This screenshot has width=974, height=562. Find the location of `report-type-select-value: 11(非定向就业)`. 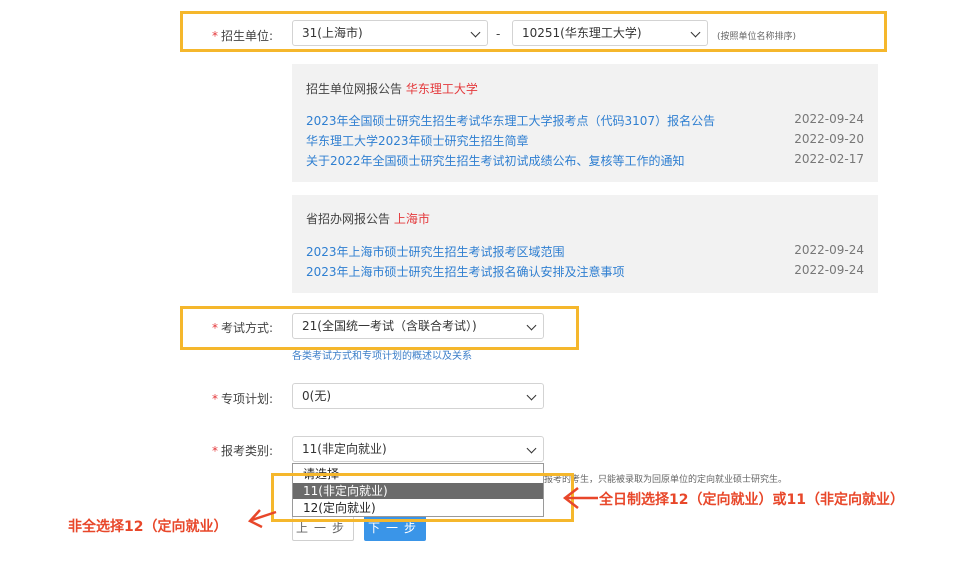

report-type-select-value: 11(非定向就业) is located at coordinates (344, 449).